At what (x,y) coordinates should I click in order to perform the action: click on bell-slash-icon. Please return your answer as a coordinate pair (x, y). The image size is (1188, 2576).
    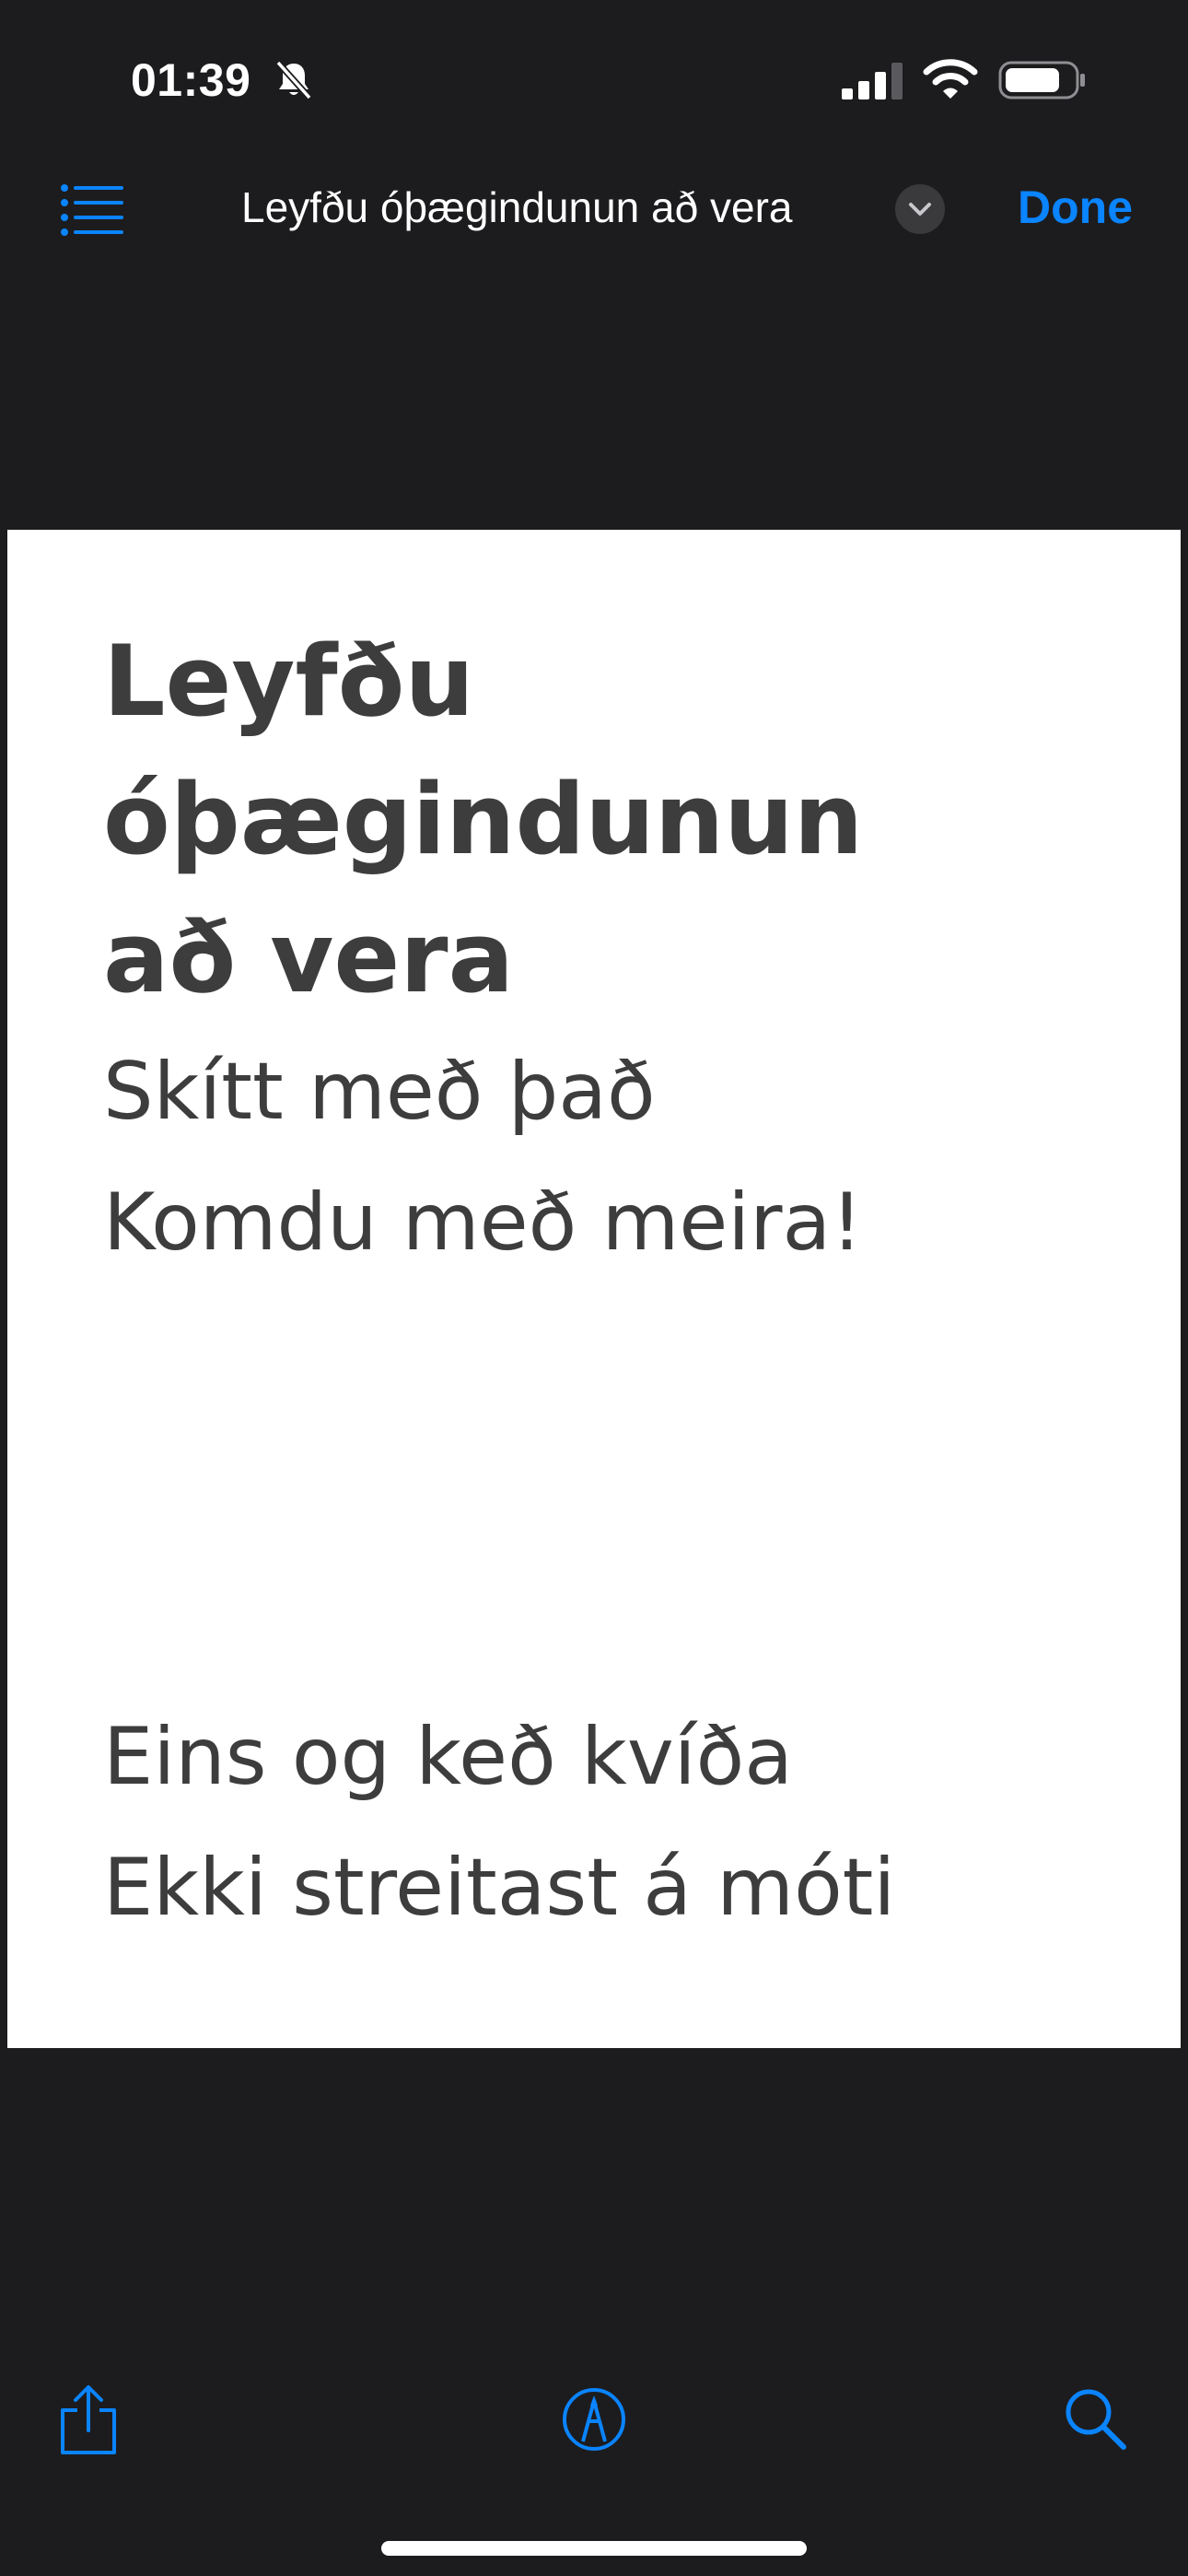
    Looking at the image, I should click on (294, 80).